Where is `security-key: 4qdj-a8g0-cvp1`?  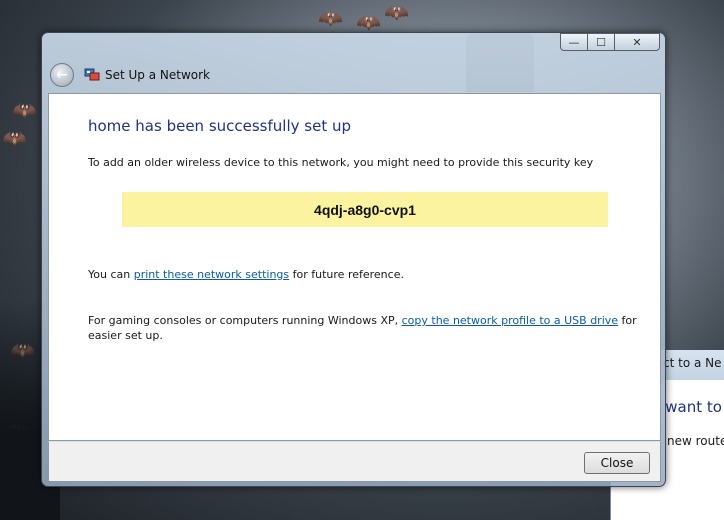 security-key: 4qdj-a8g0-cvp1 is located at coordinates (365, 209).